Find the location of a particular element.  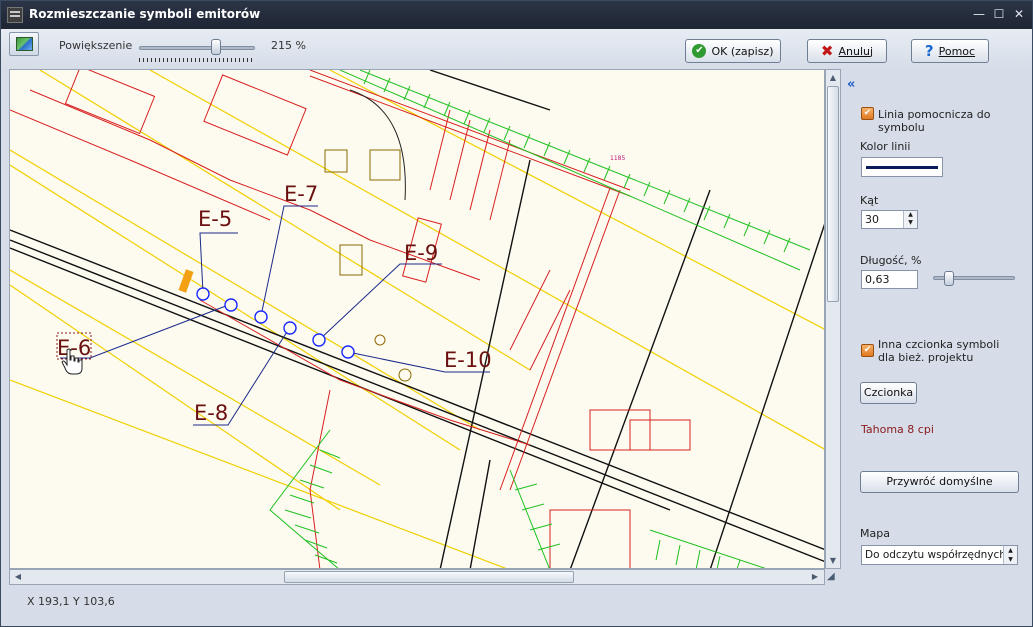

map-vertical-scrollbar: ▲ ▼ is located at coordinates (833, 319).